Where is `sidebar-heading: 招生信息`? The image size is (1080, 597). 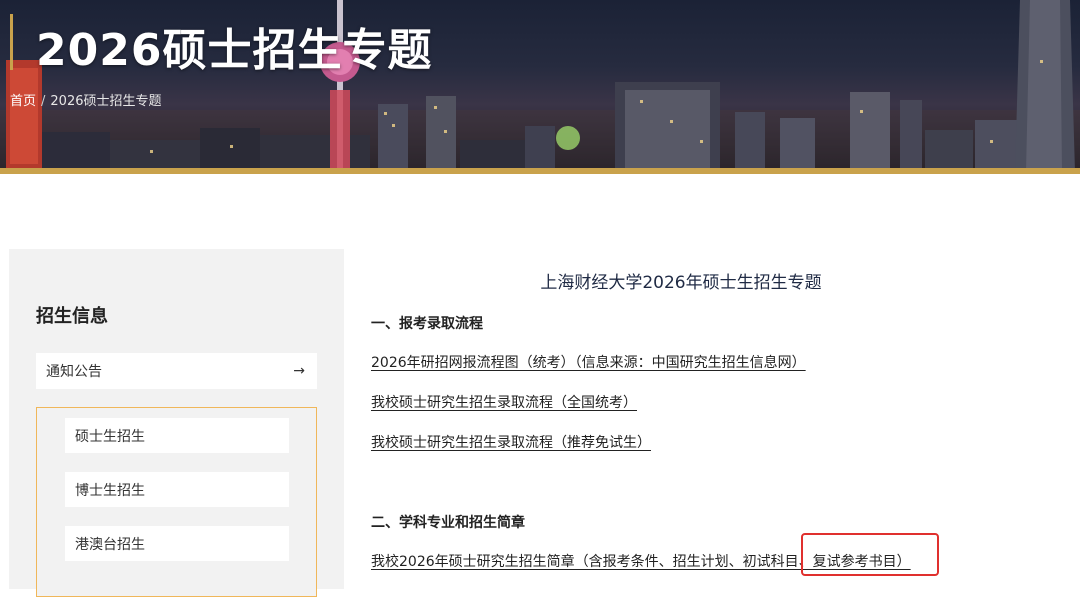 sidebar-heading: 招生信息 is located at coordinates (72, 316).